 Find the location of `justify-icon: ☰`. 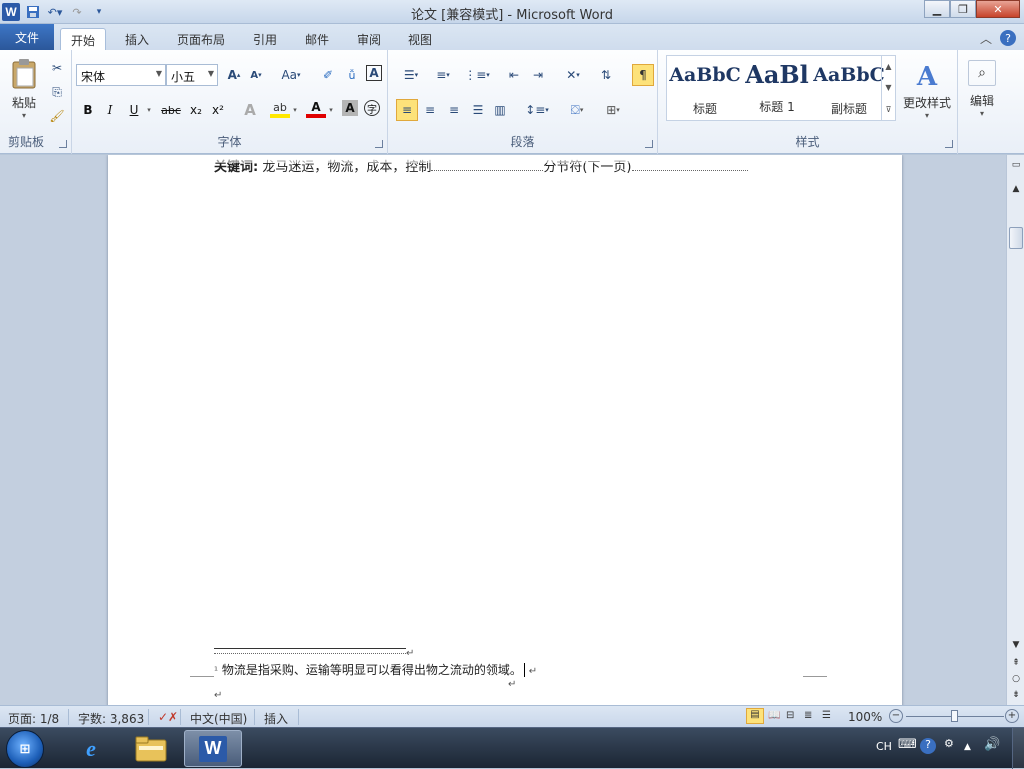

justify-icon: ☰ is located at coordinates (478, 110).